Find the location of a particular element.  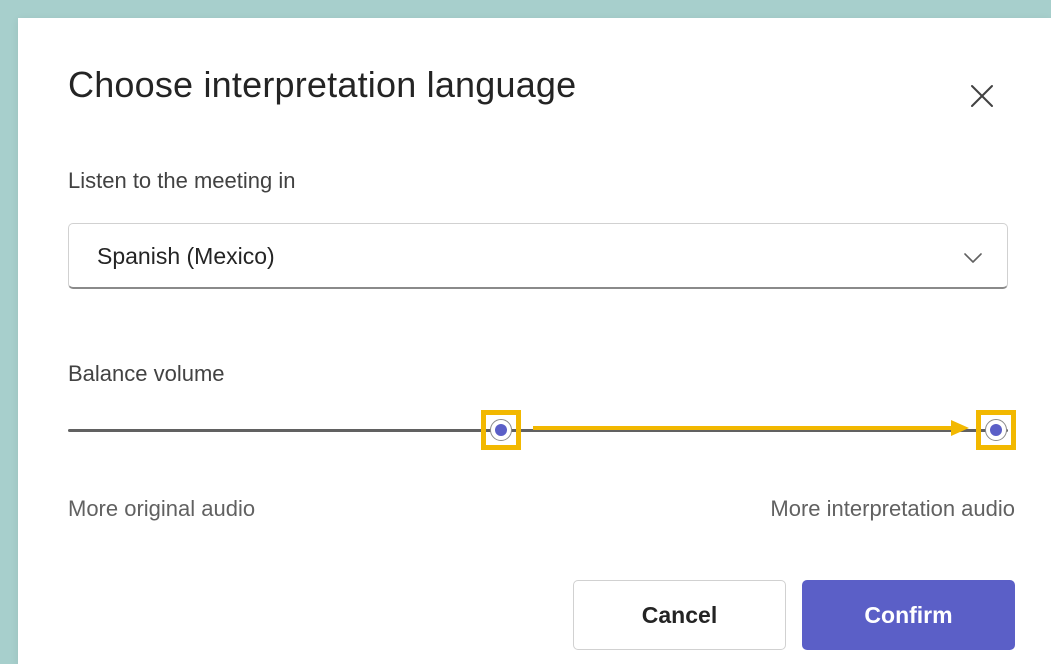

max-audio-label: More interpretation audio is located at coordinates (892, 508).